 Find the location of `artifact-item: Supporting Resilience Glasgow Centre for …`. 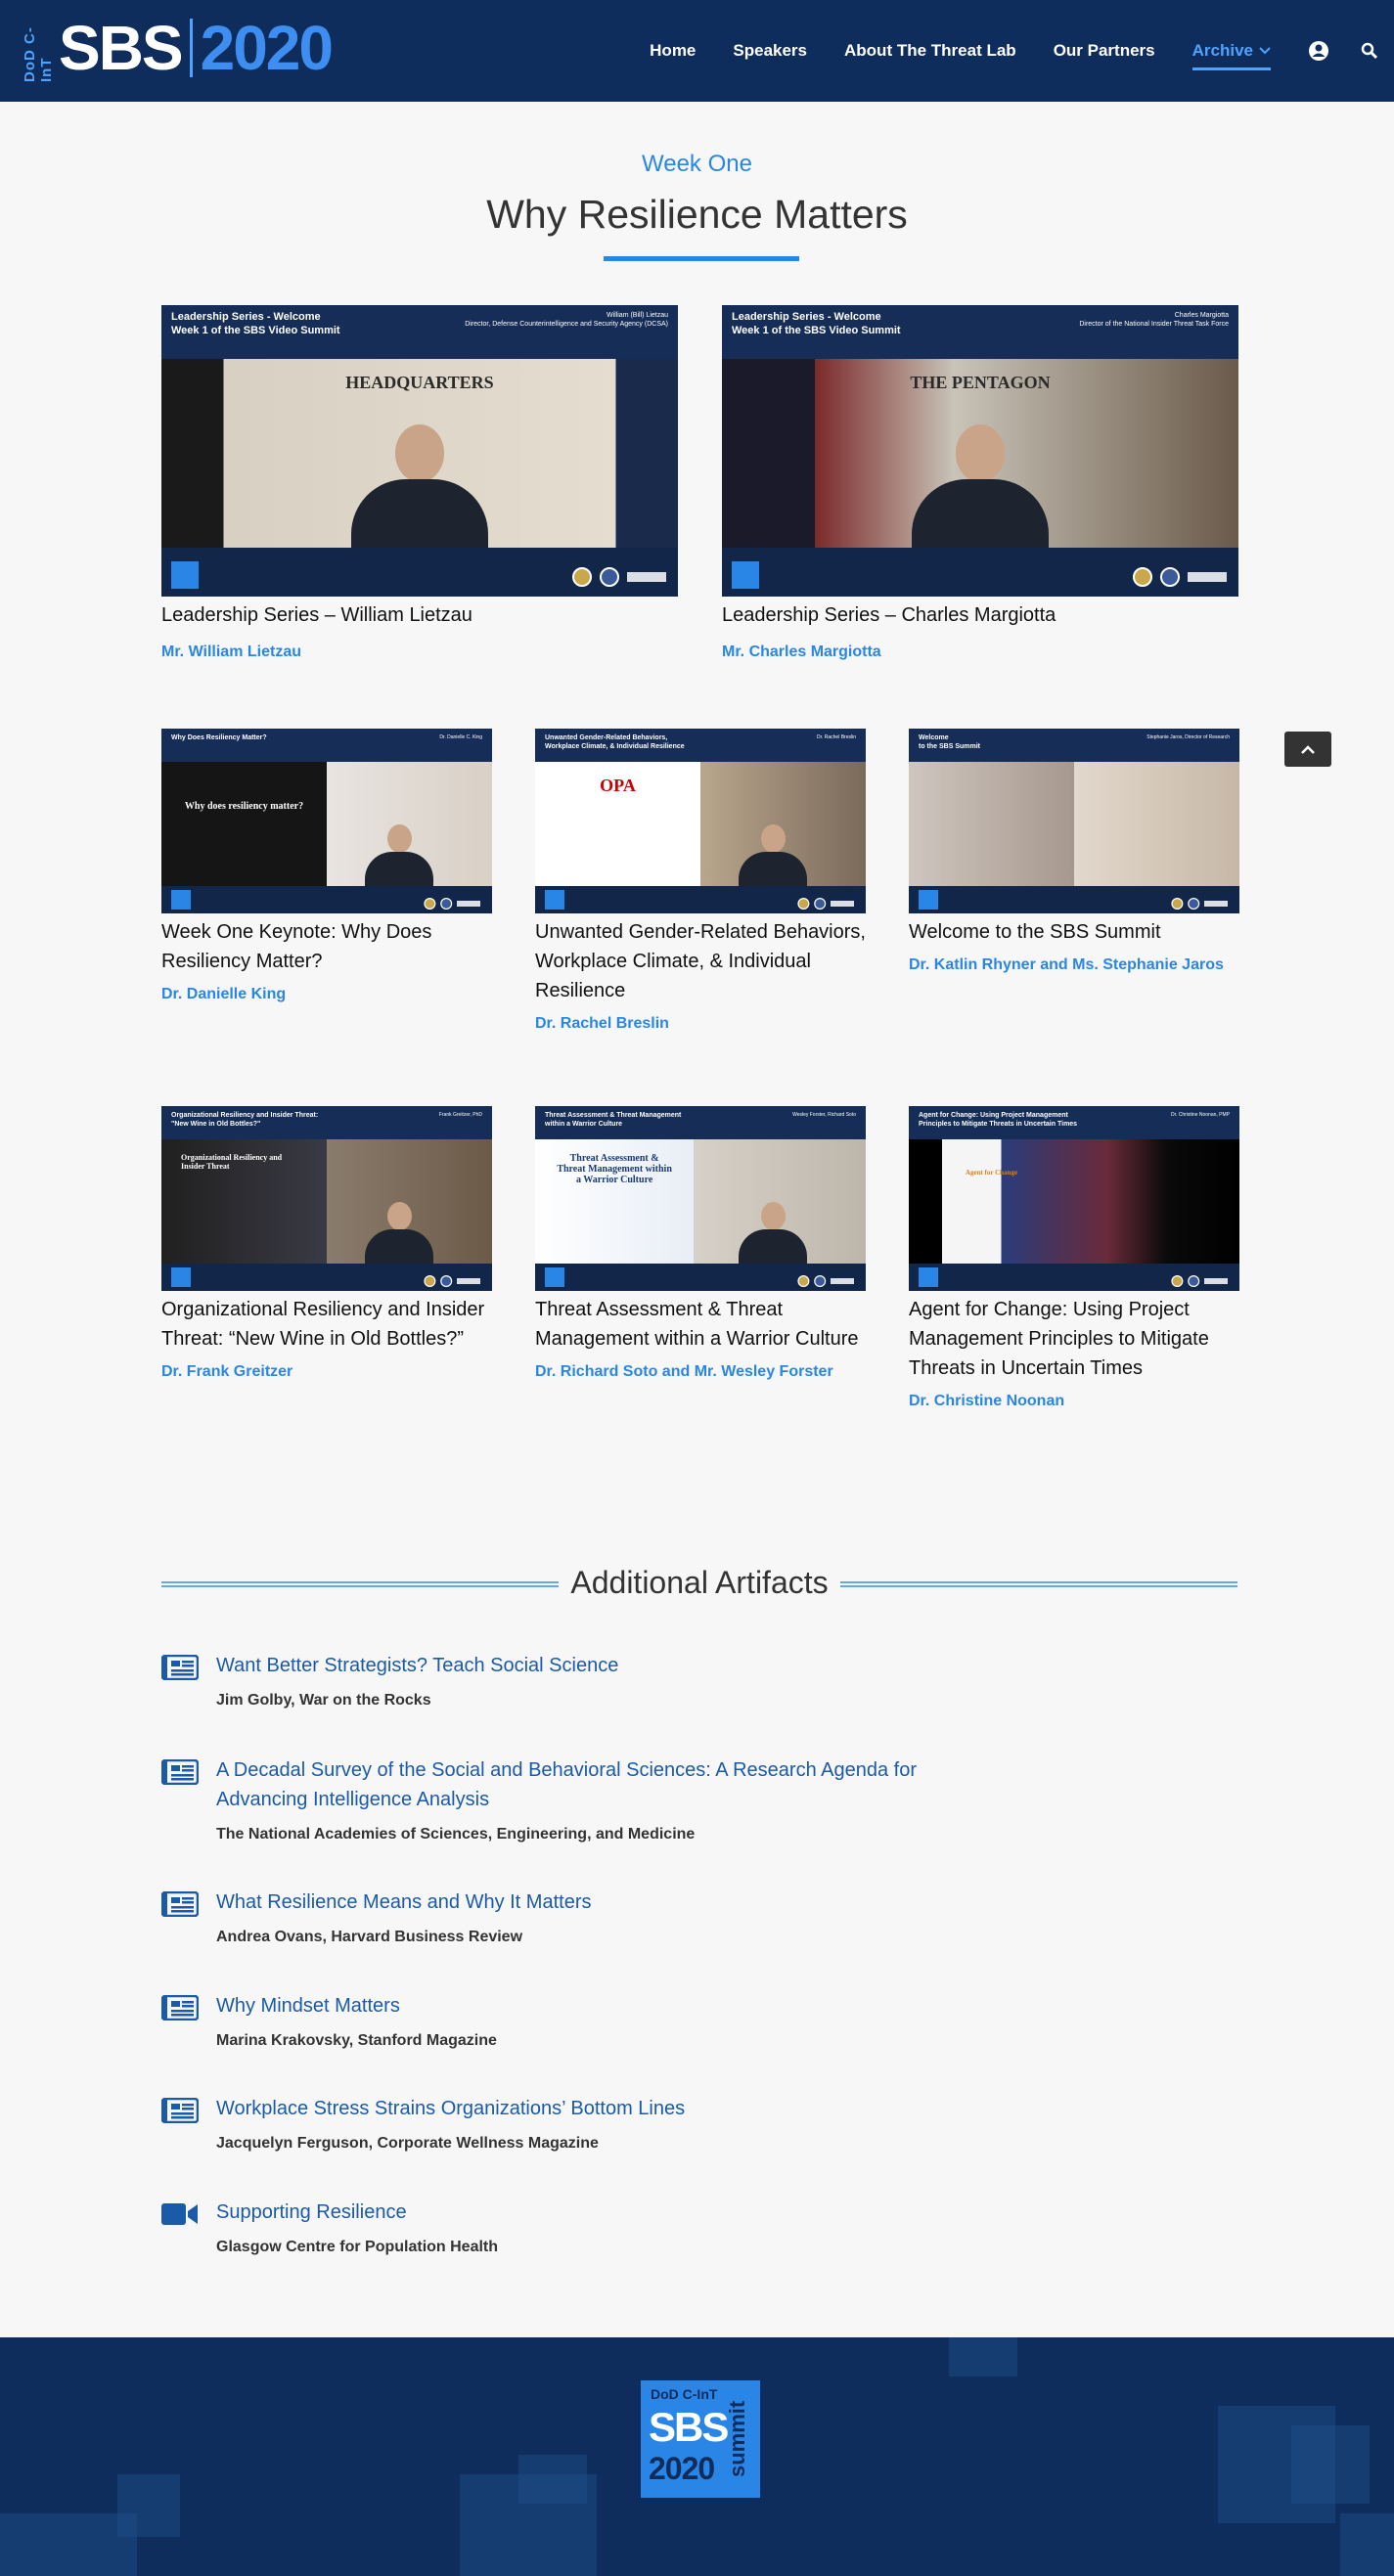

artifact-item: Supporting Resilience Glasgow Centre for … is located at coordinates (552, 2227).